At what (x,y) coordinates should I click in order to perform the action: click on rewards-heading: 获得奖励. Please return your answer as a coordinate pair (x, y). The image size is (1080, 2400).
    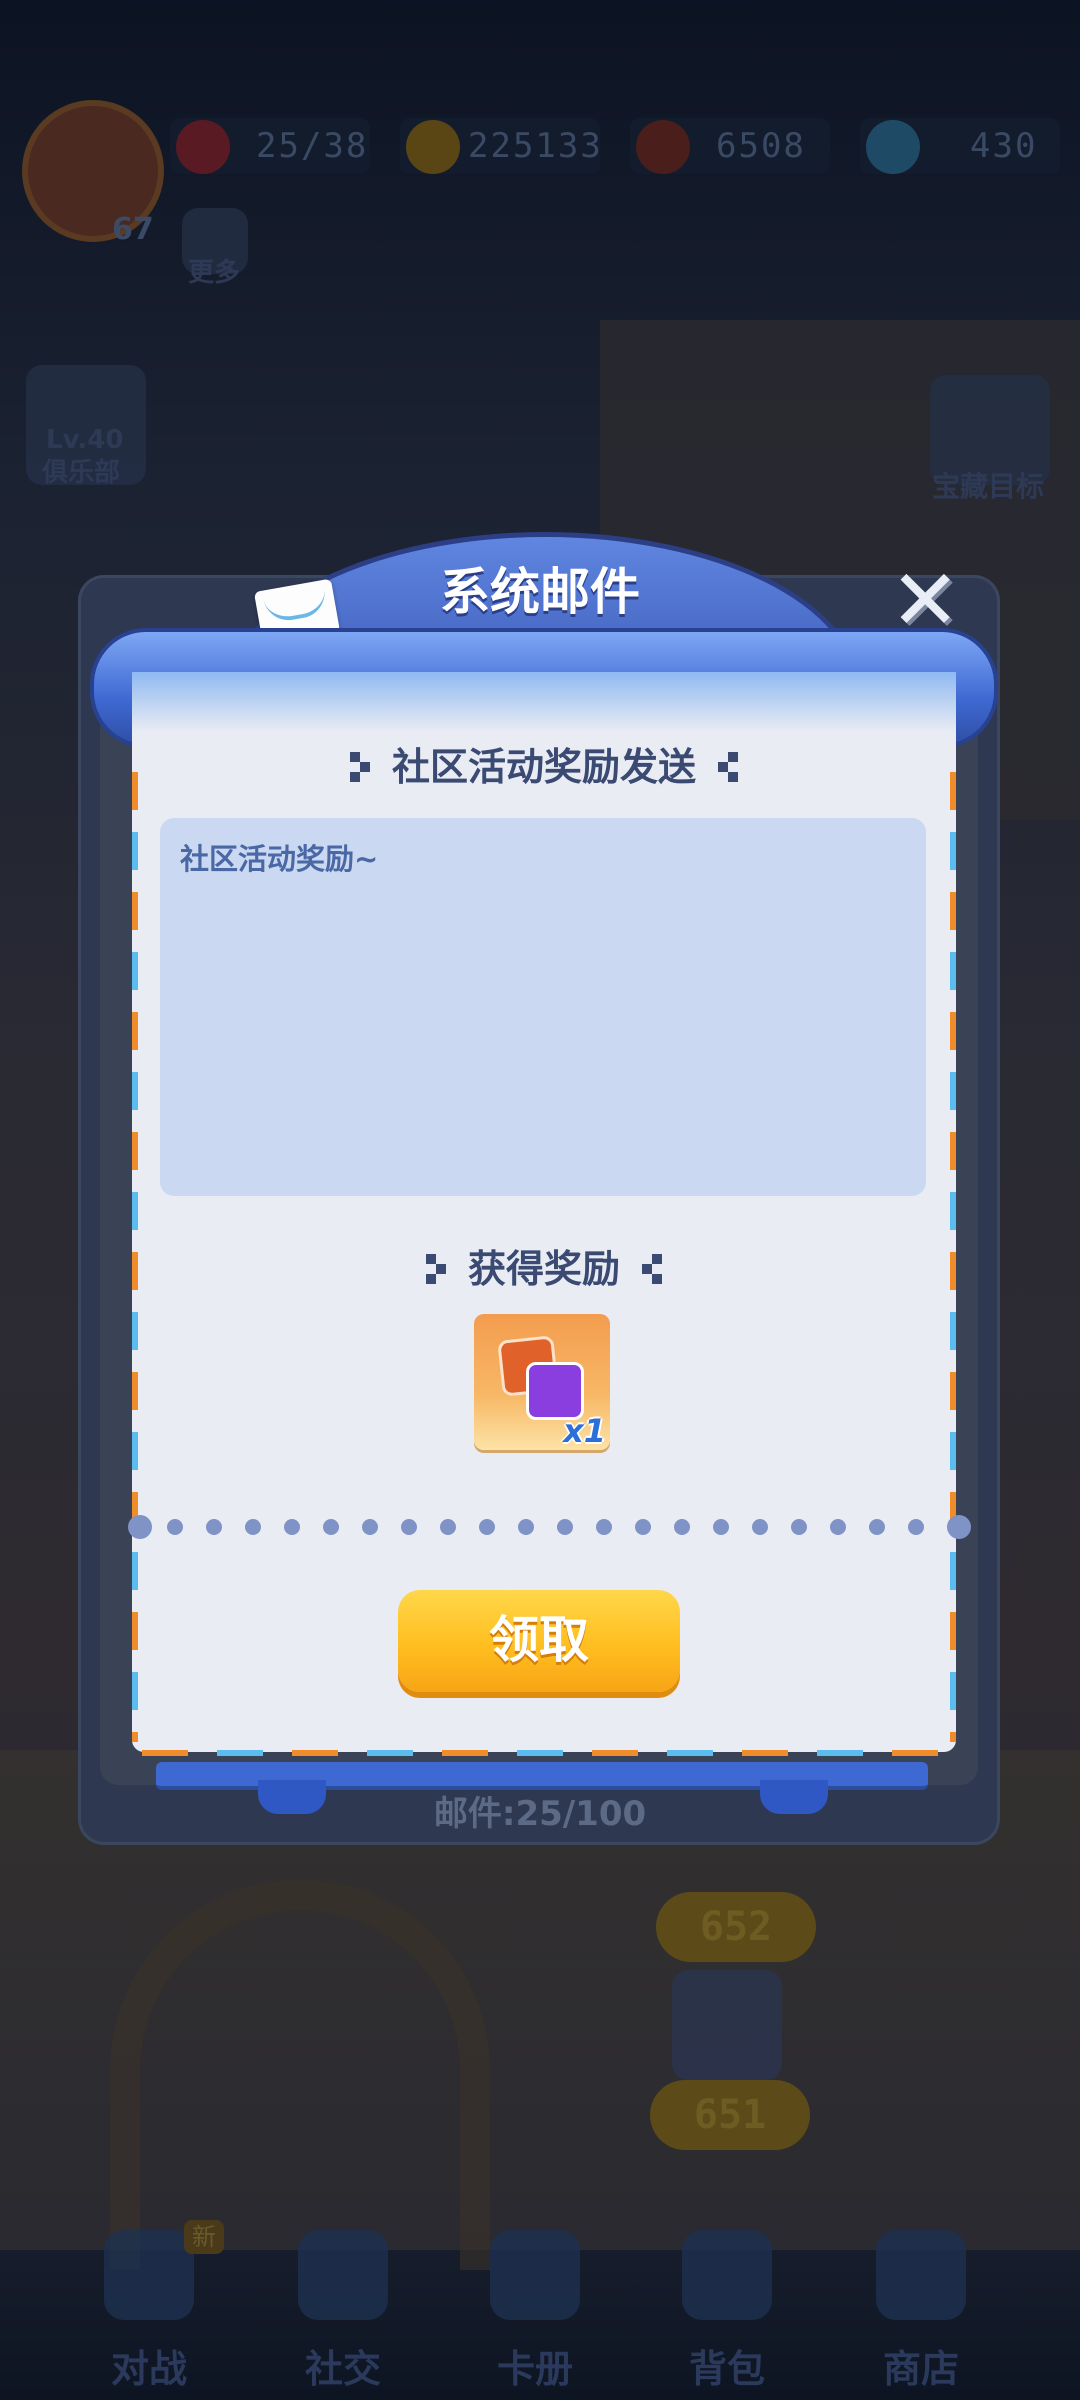
    Looking at the image, I should click on (544, 1265).